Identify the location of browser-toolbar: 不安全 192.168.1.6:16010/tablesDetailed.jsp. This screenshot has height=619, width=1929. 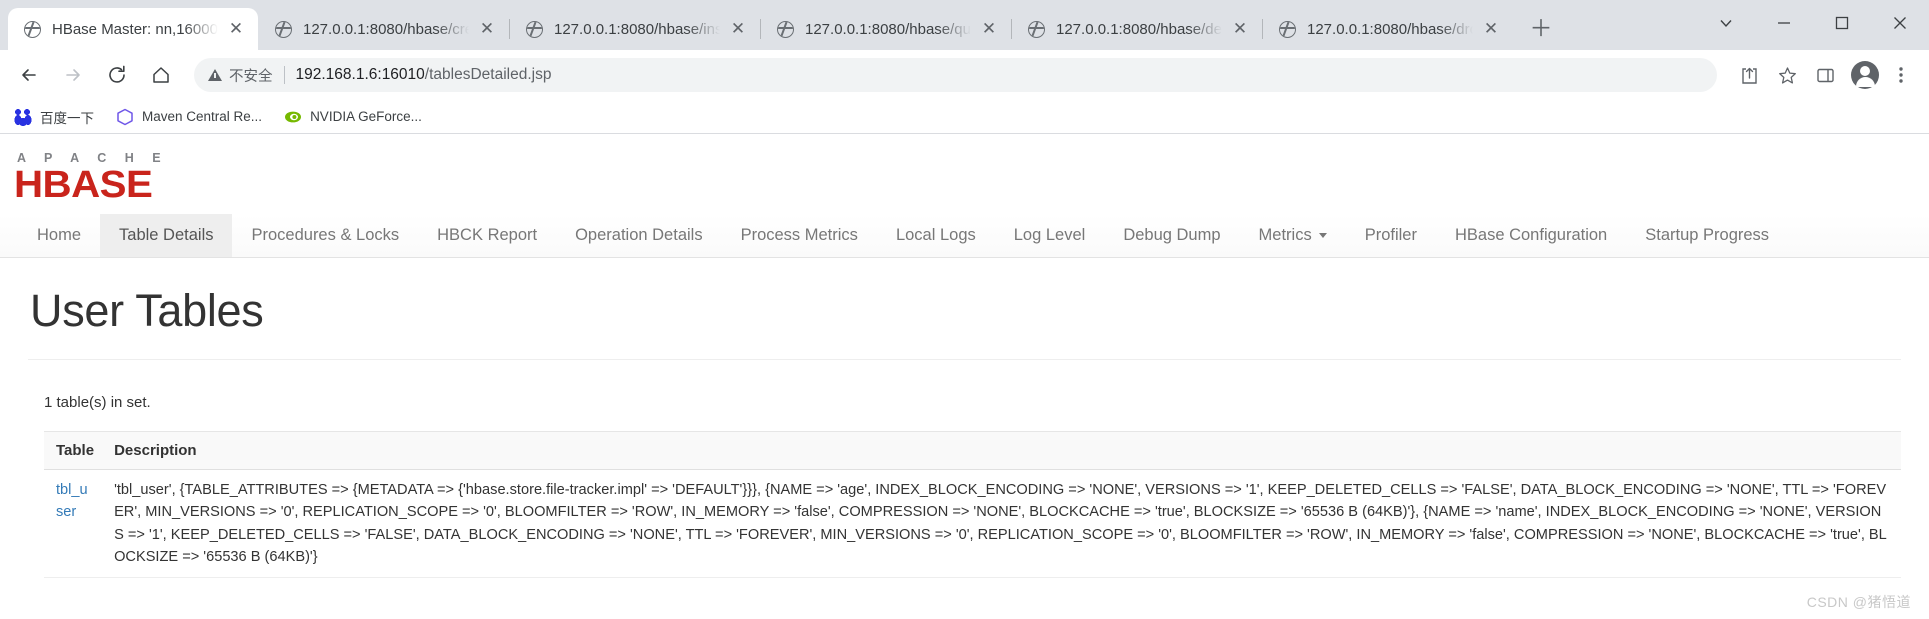
(964, 75).